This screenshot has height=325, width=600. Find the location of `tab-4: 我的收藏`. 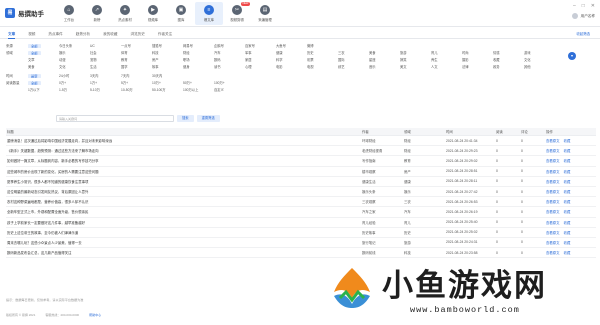

tab-4: 我的收藏 is located at coordinates (110, 33).